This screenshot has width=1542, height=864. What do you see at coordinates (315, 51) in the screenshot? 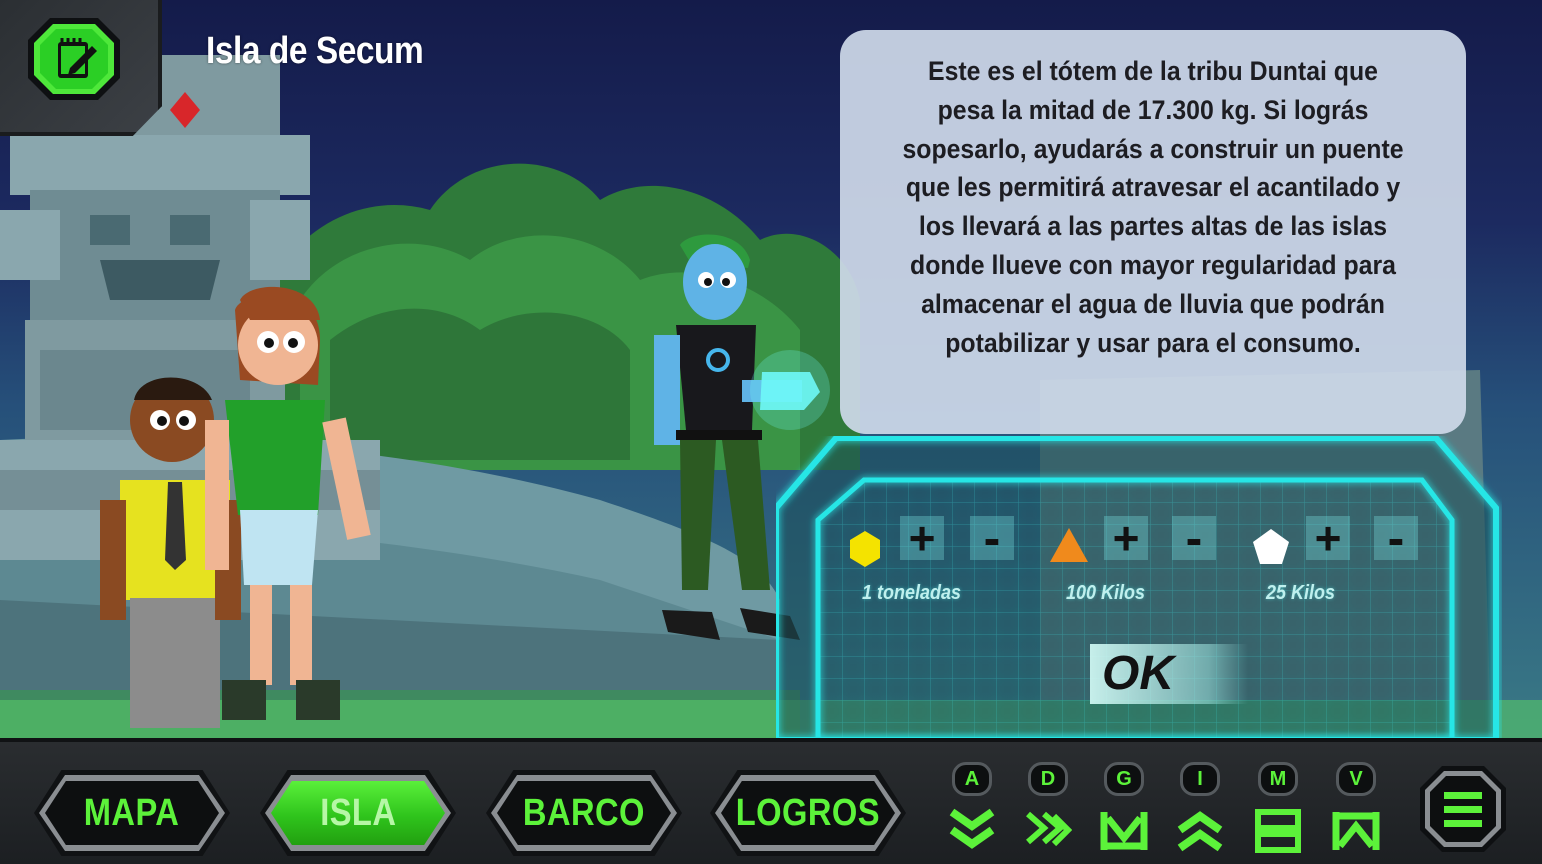
I see `location-title: Isla de Secum` at bounding box center [315, 51].